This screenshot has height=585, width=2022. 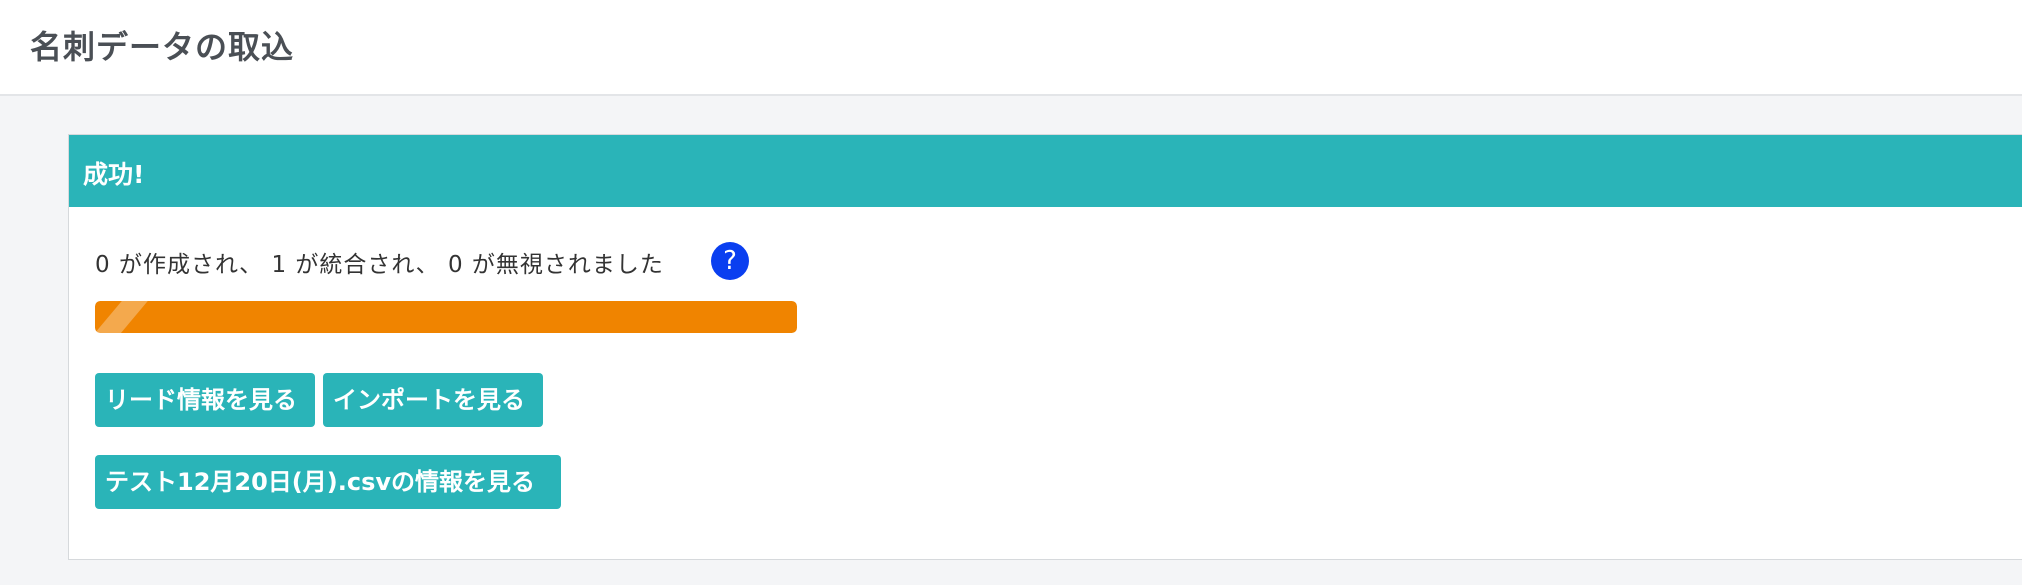 I want to click on view-file-info-button: テスト12月20日(月).csvの情報を見る, so click(x=328, y=482).